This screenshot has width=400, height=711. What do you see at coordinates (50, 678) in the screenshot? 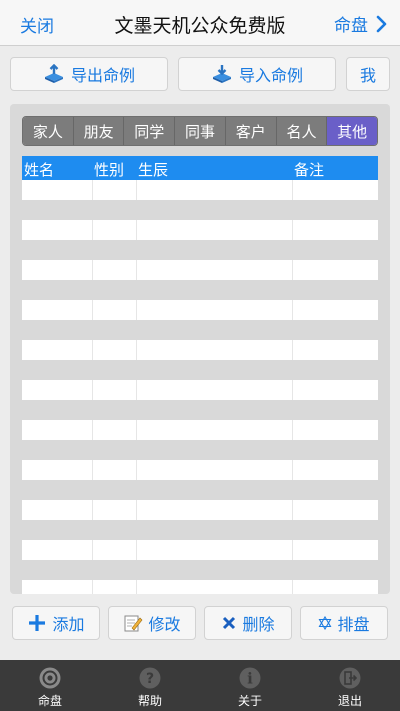
I see `target-icon` at bounding box center [50, 678].